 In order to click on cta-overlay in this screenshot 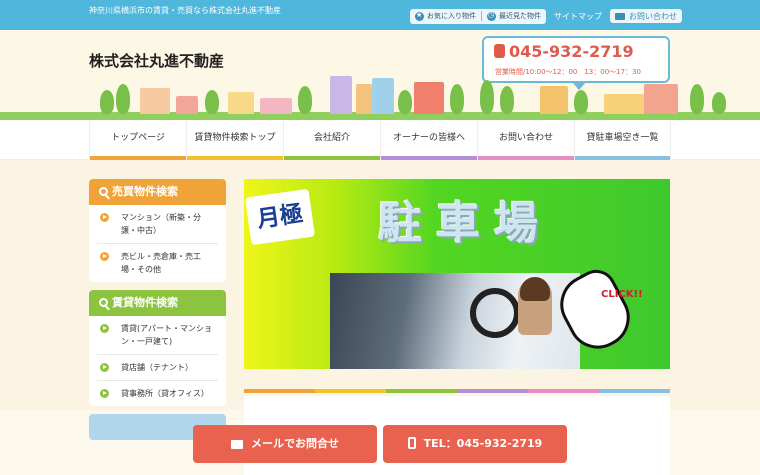, I will do `click(380, 442)`.